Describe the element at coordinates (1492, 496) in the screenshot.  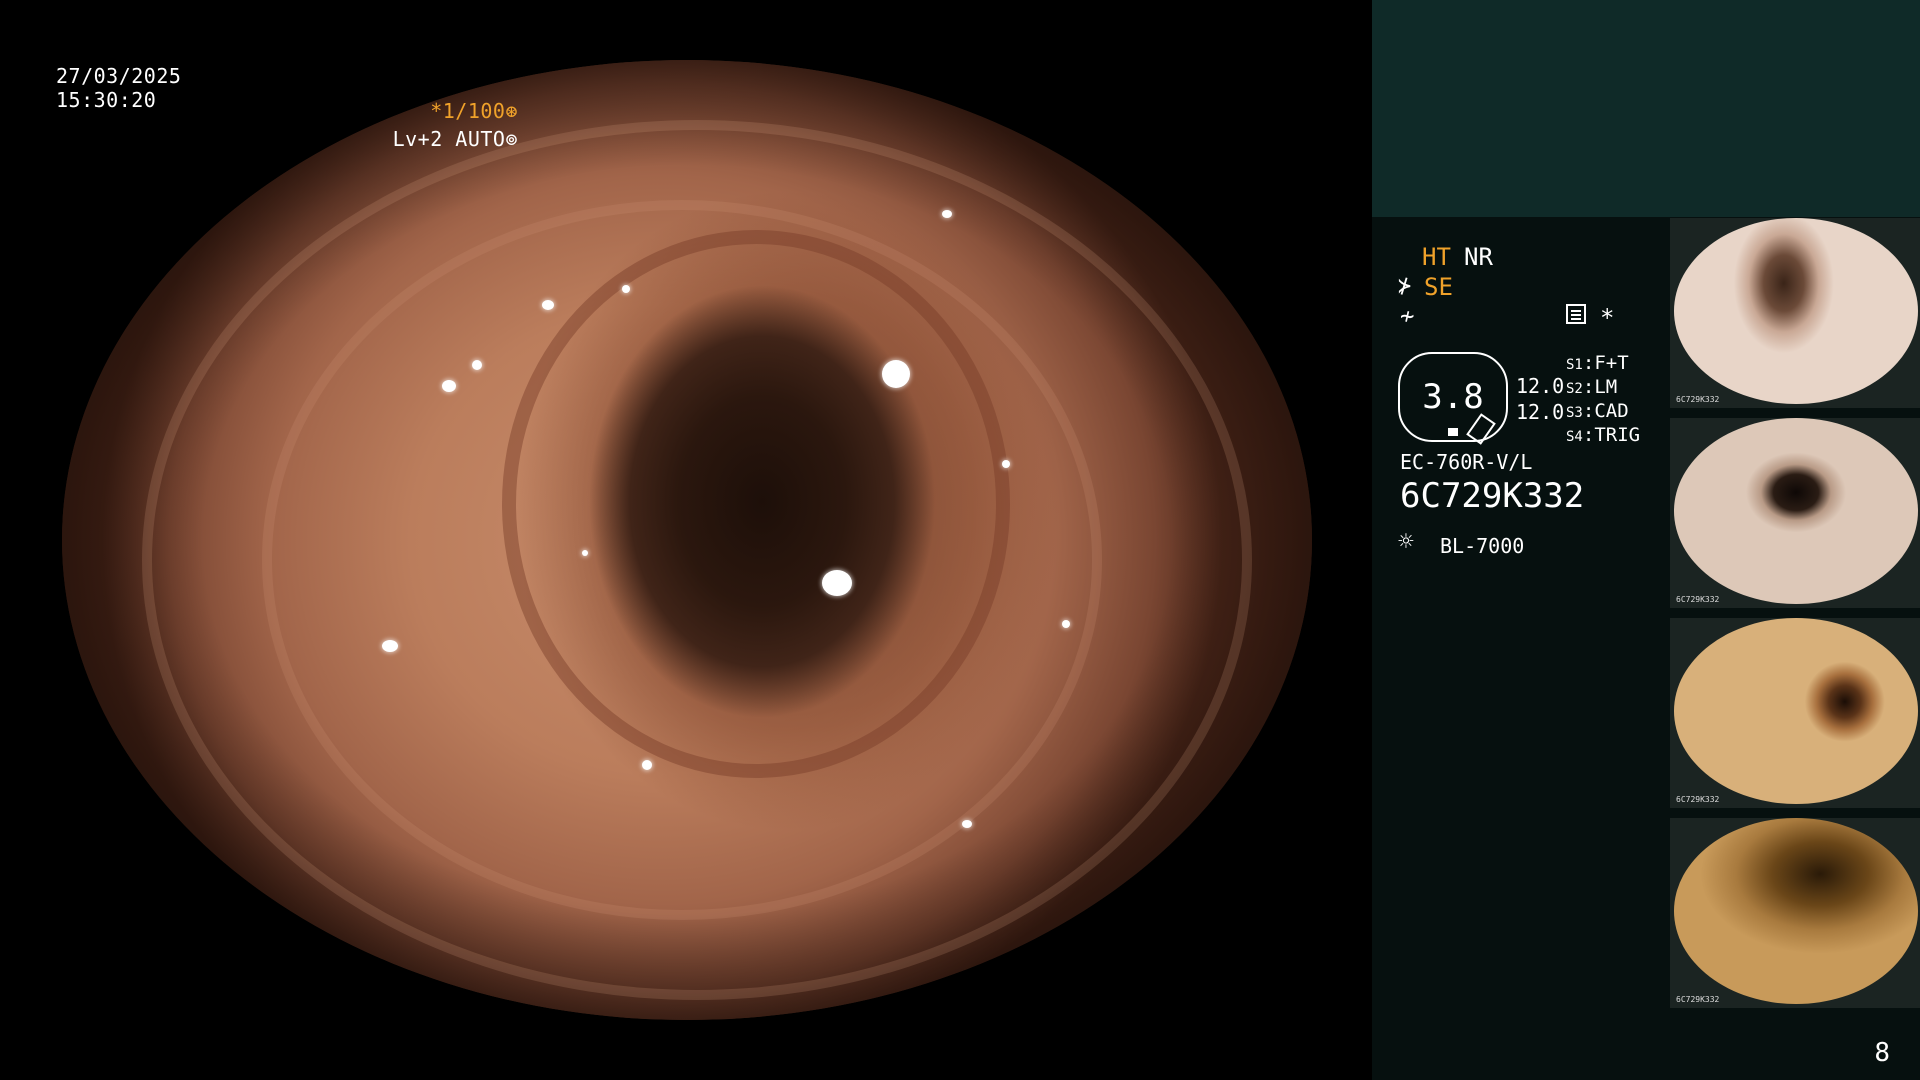
I see `scope-serial: 6C729K332` at that location.